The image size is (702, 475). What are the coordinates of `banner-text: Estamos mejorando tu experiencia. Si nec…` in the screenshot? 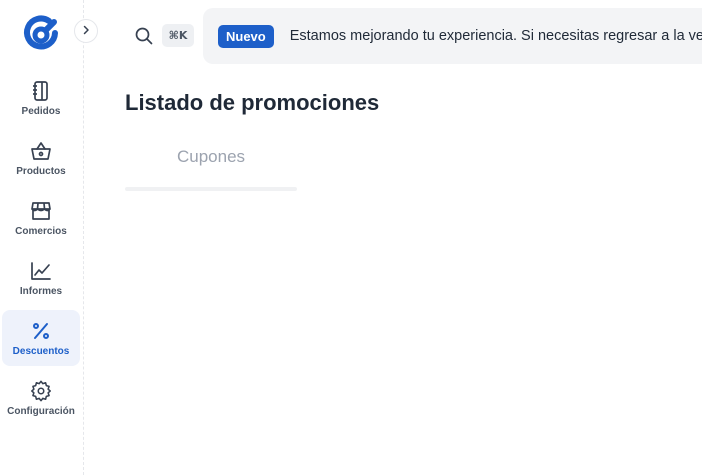 It's located at (495, 36).